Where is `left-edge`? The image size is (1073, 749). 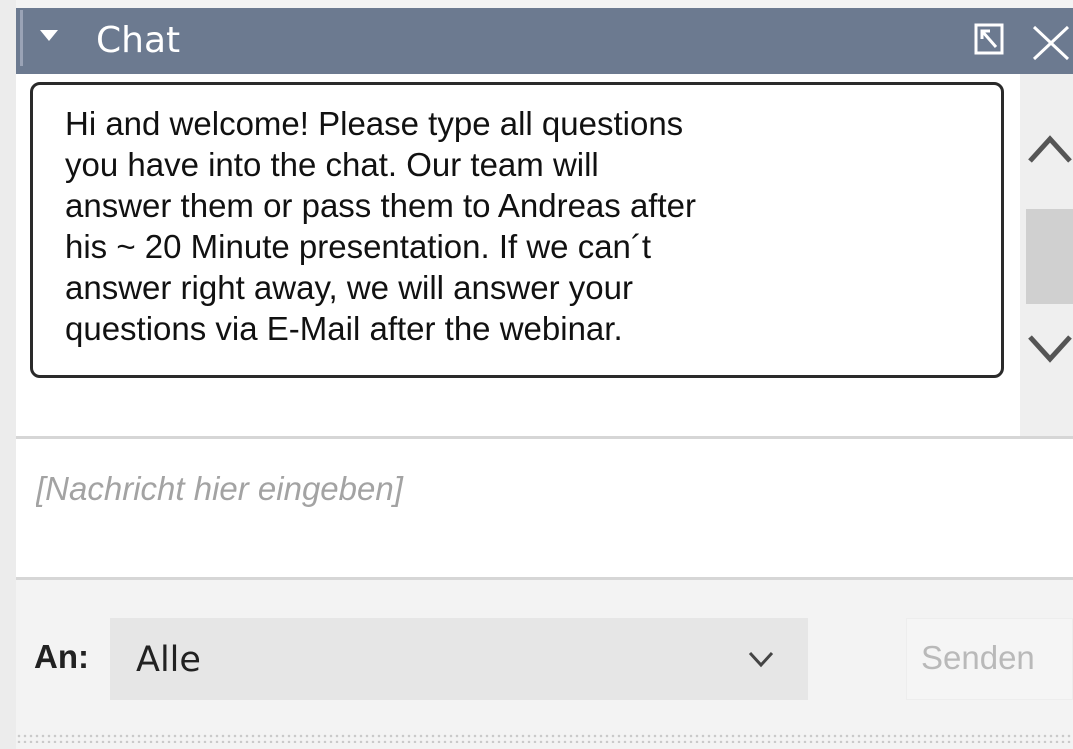 left-edge is located at coordinates (8, 374).